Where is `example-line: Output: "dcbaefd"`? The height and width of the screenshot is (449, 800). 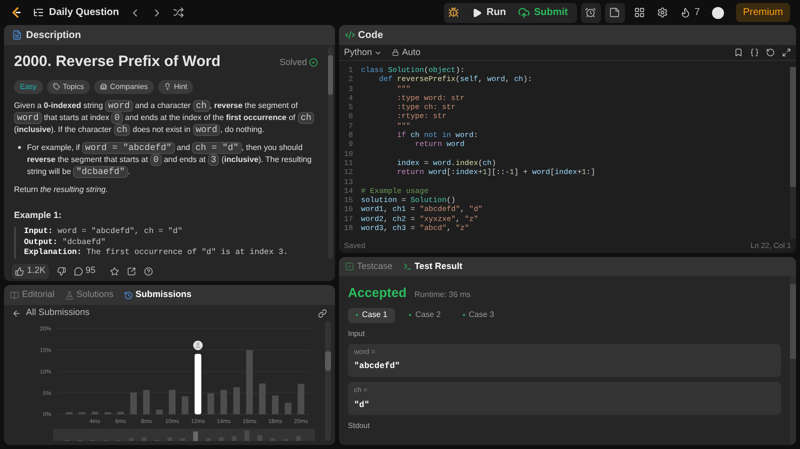
example-line: Output: "dcbaefd" is located at coordinates (65, 243).